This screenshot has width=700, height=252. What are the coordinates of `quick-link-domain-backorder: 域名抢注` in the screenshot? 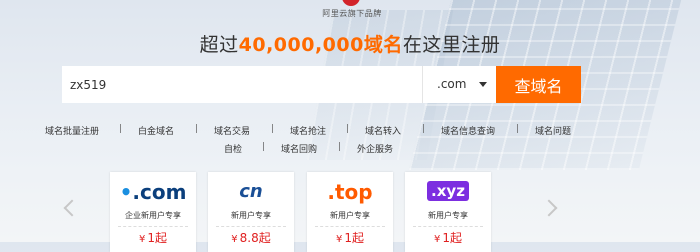 It's located at (308, 130).